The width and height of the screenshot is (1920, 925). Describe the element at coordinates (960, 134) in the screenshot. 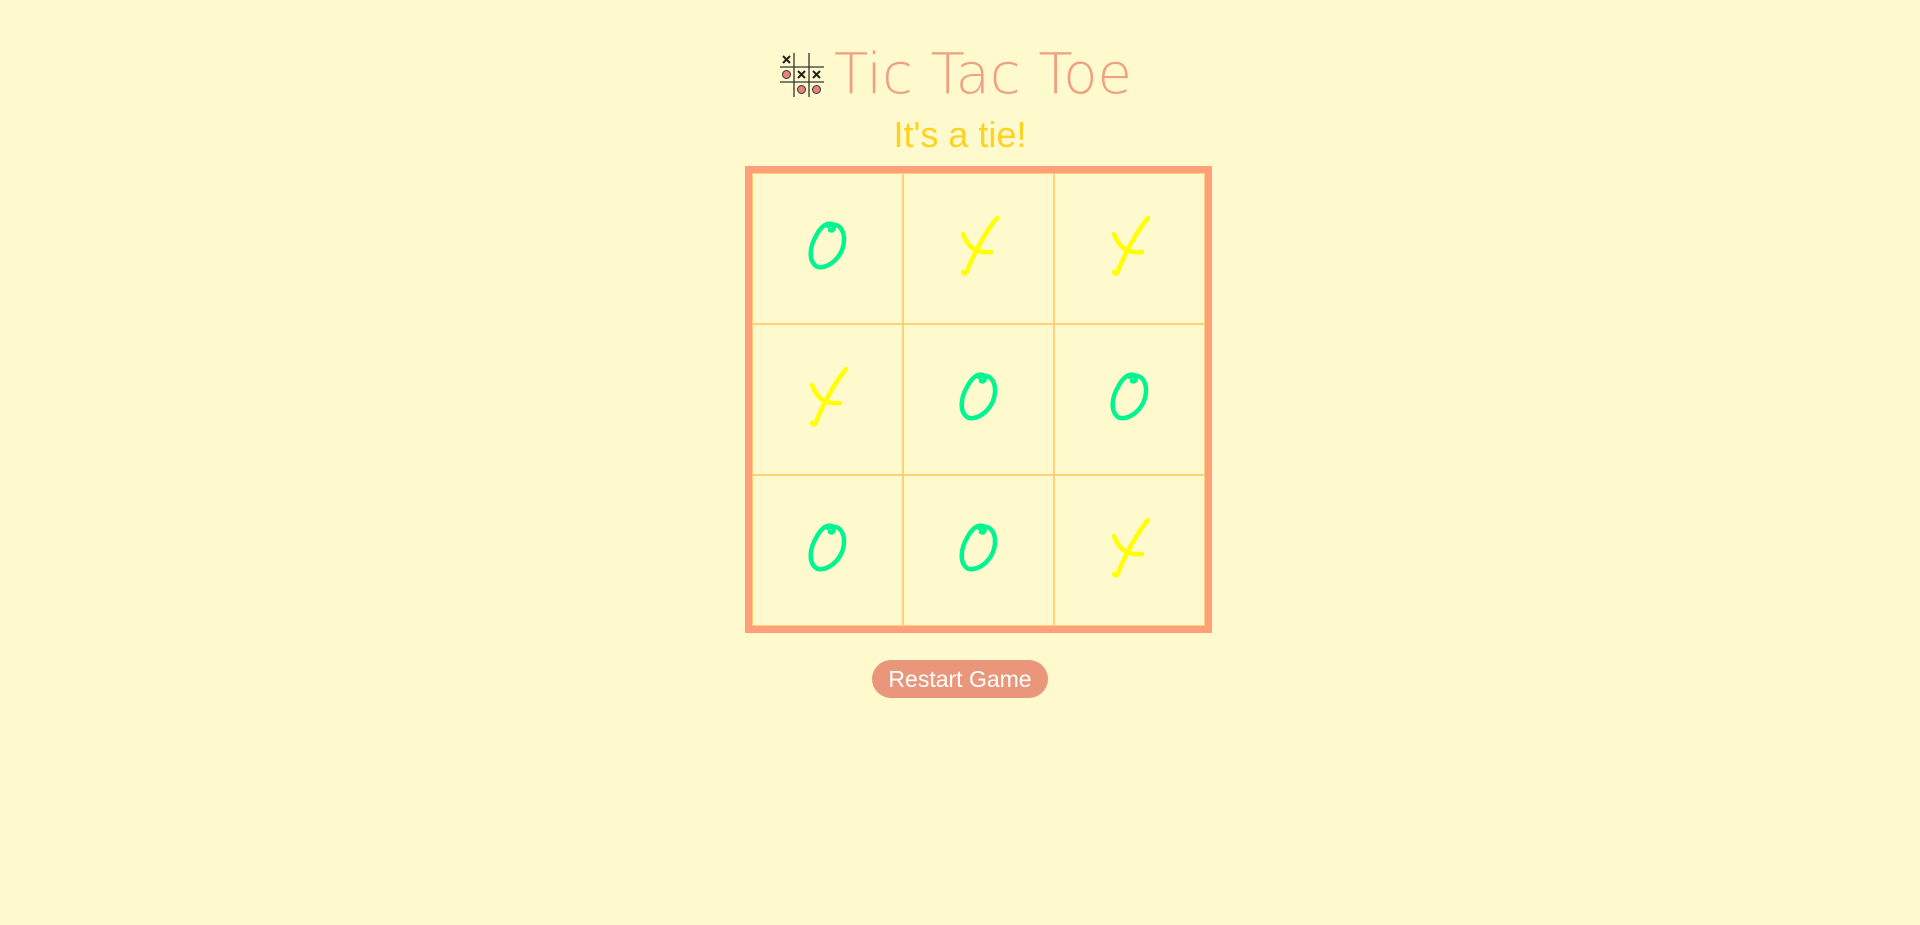

I see `game-status: It's a tie!` at that location.